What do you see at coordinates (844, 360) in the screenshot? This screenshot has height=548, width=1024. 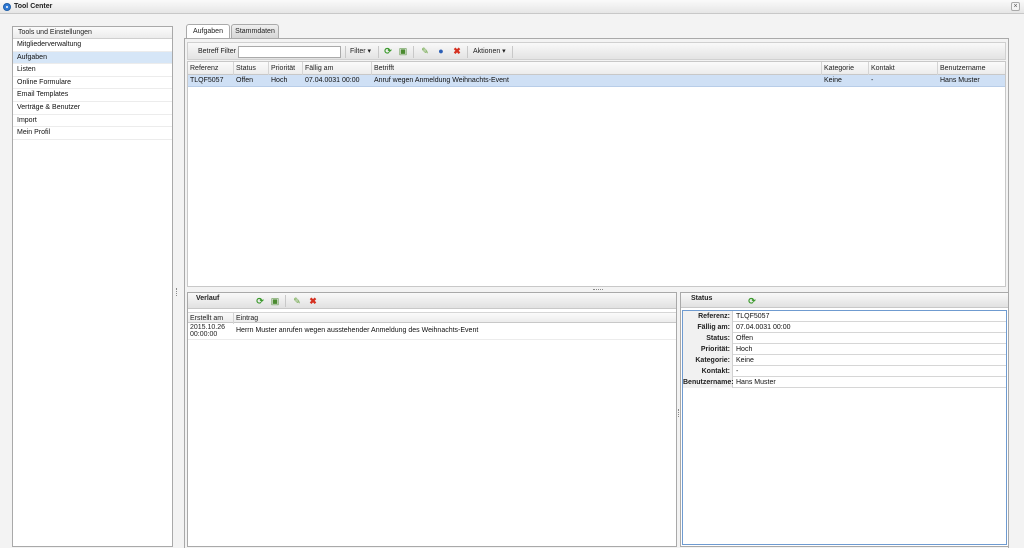 I see `status-row-kategorie: Kategorie: Keine` at bounding box center [844, 360].